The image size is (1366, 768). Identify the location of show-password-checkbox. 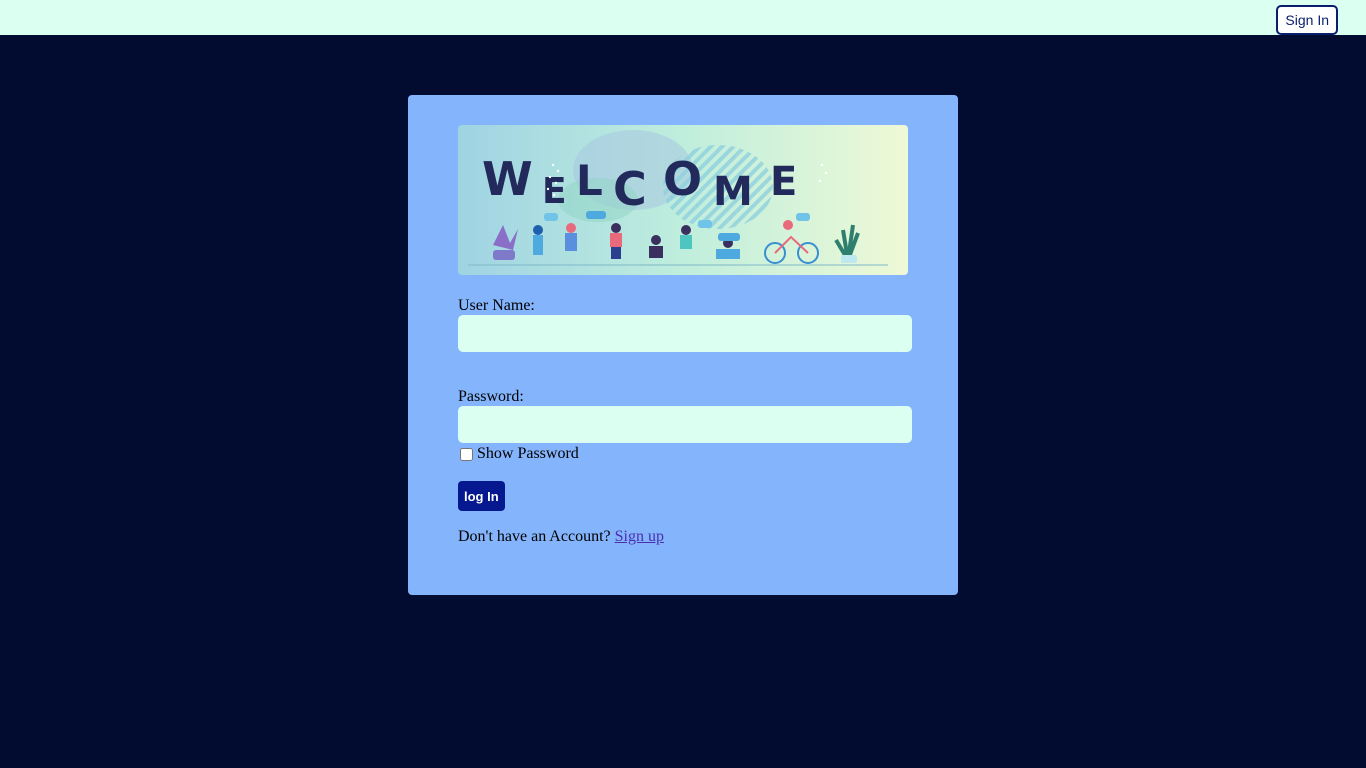
(466, 454).